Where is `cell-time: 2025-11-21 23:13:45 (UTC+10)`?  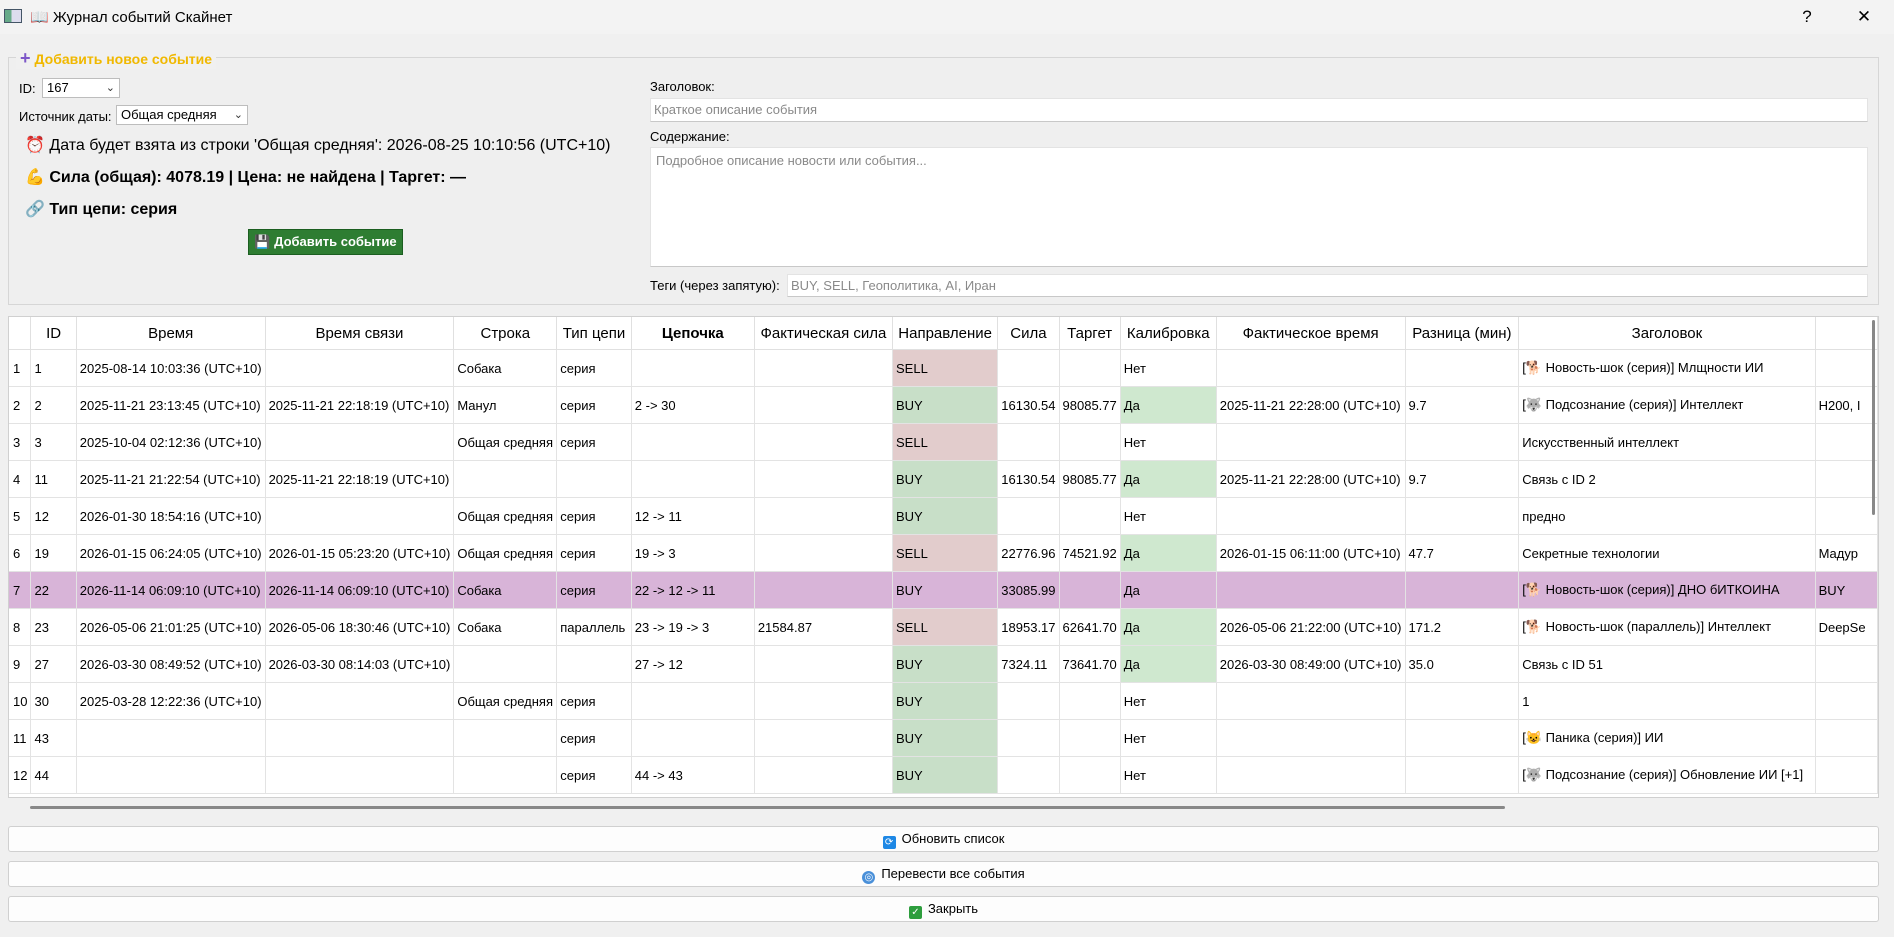 cell-time: 2025-11-21 23:13:45 (UTC+10) is located at coordinates (171, 405).